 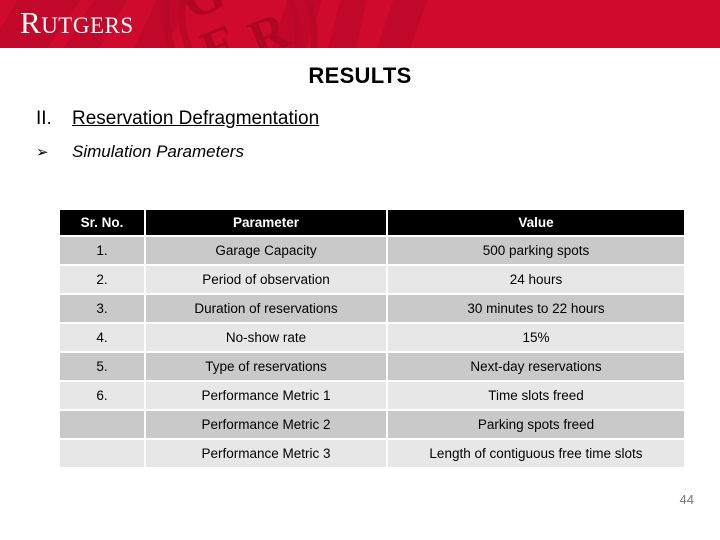 I want to click on cell-parameter: Period of observation, so click(x=266, y=279).